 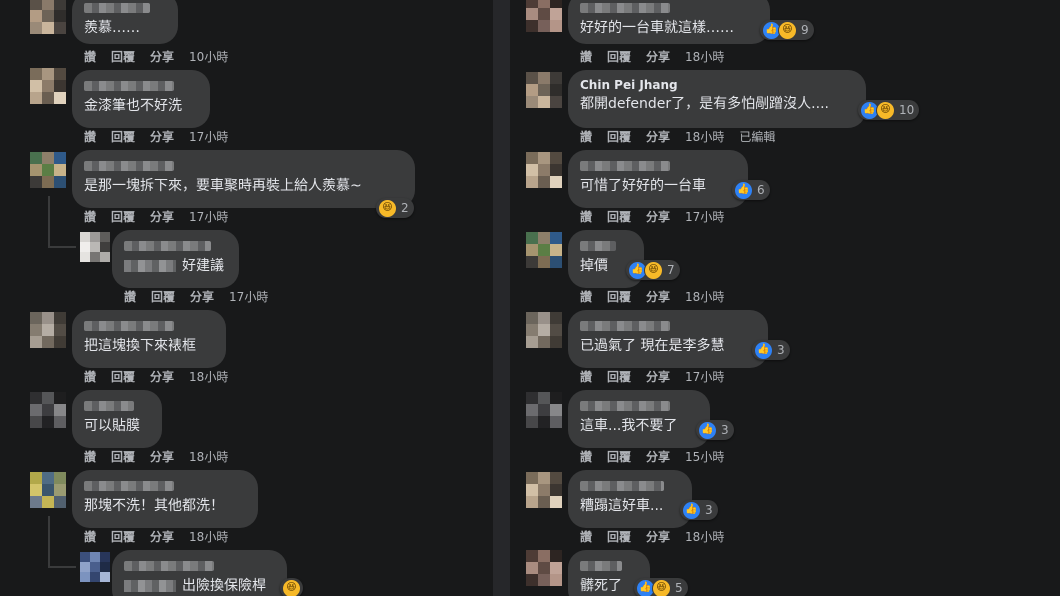 What do you see at coordinates (787, 30) in the screenshot?
I see `reaction-summary: 👍 😆 9` at bounding box center [787, 30].